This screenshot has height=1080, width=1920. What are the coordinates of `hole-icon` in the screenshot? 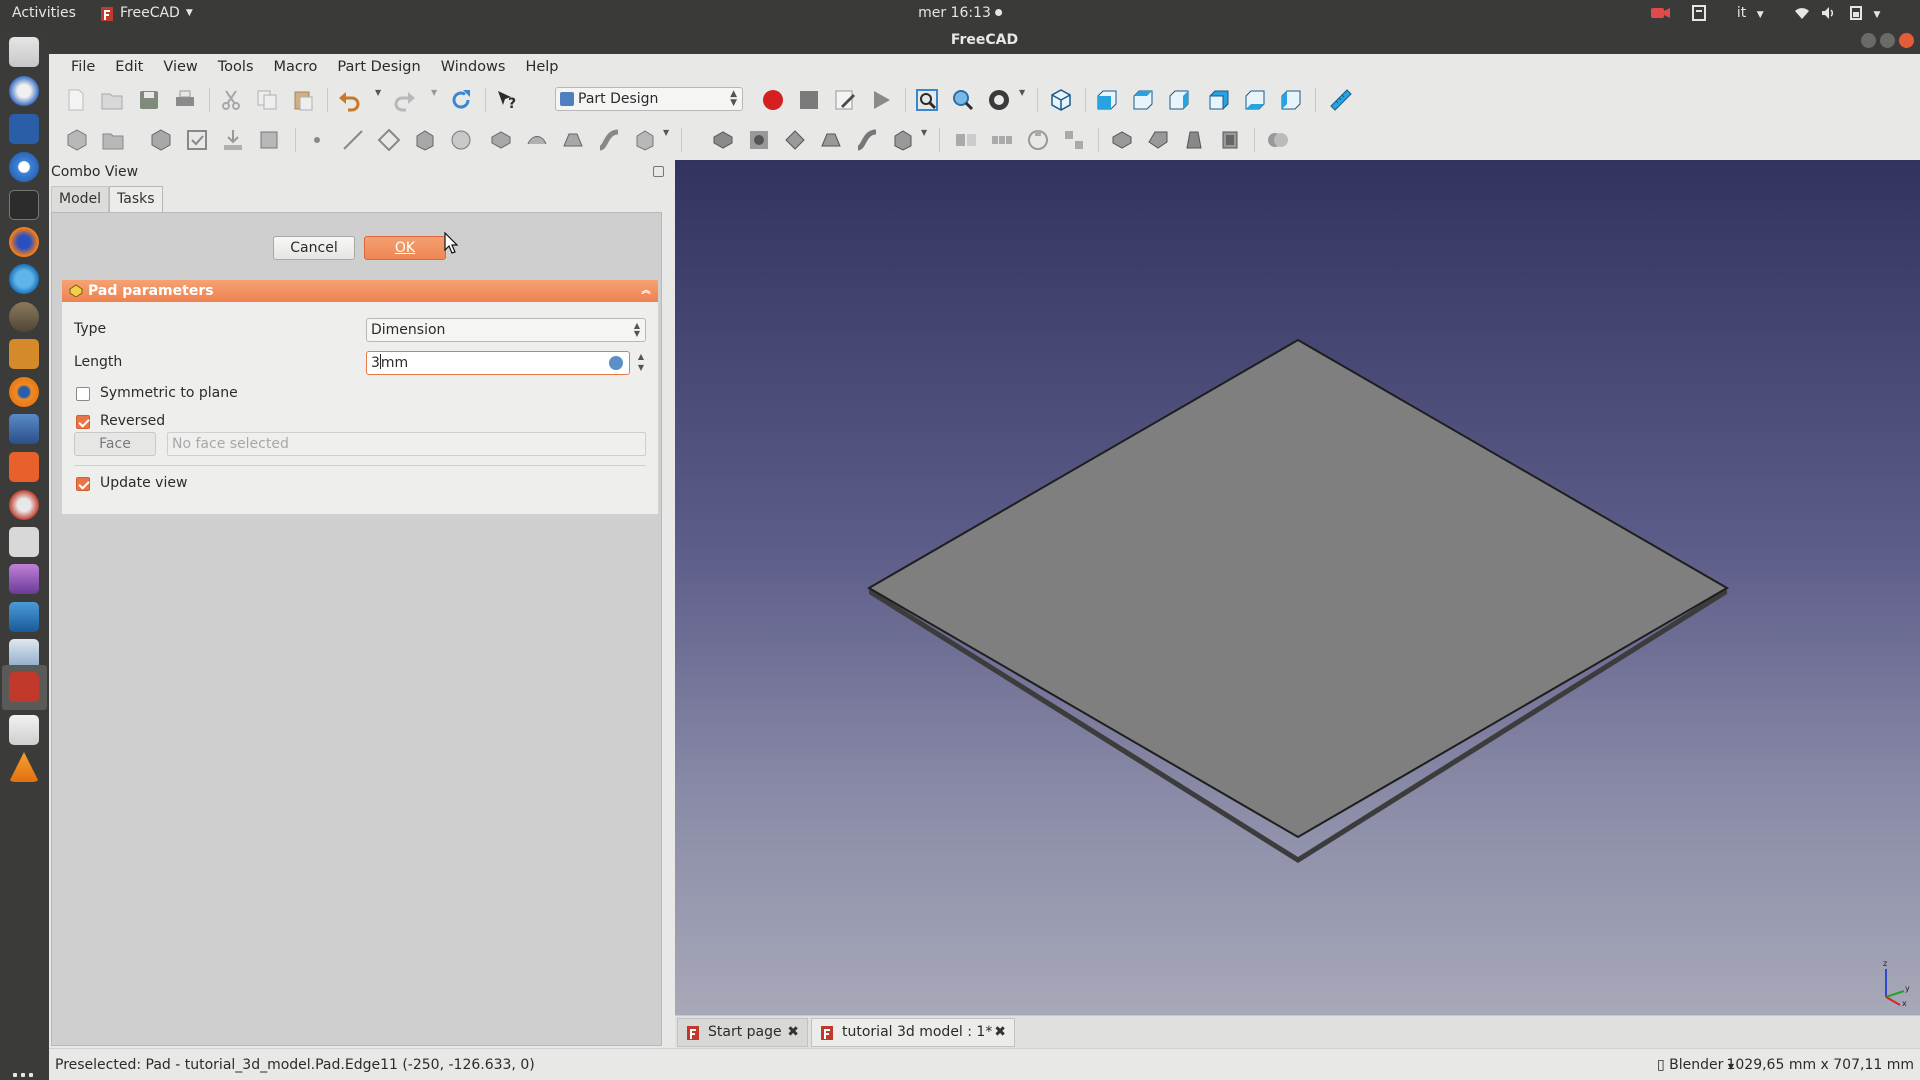 It's located at (759, 140).